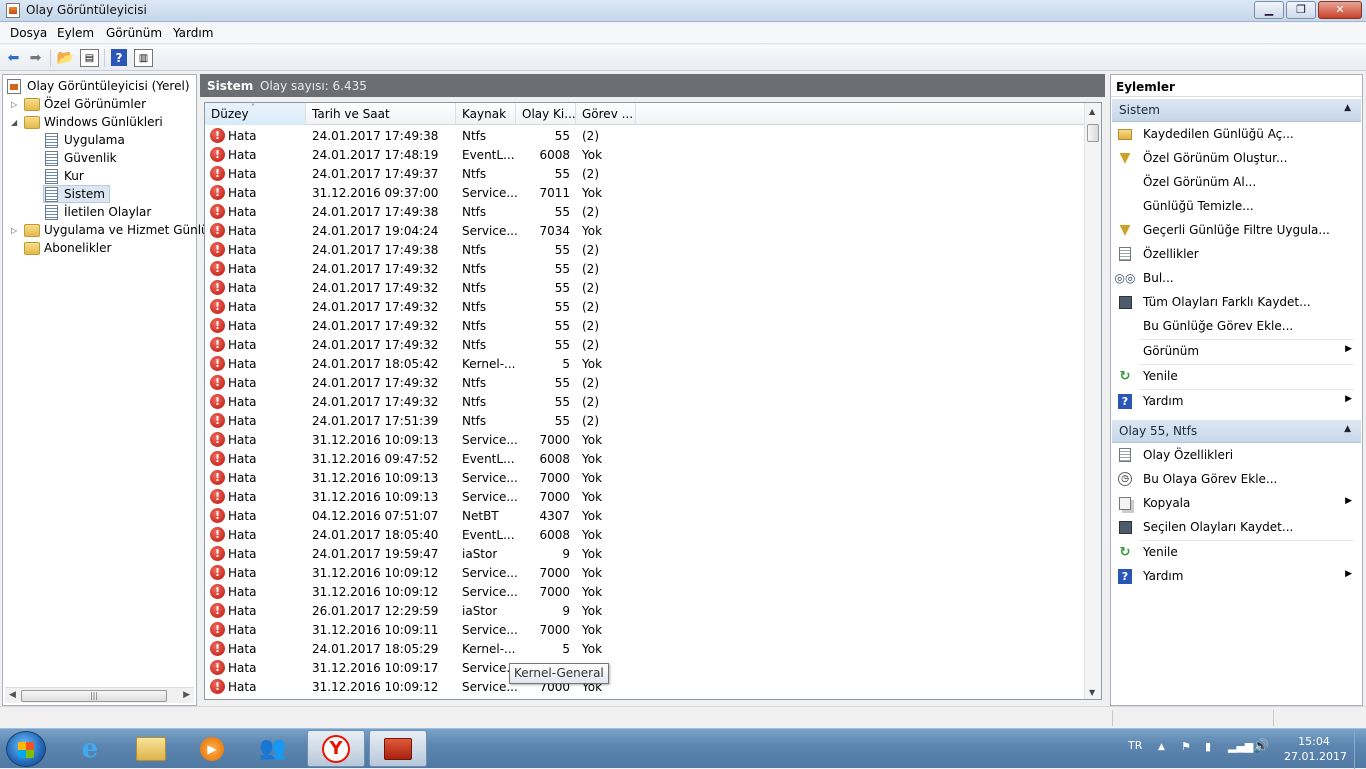 The width and height of the screenshot is (1366, 769). Describe the element at coordinates (645, 174) in the screenshot. I see `table-row: ! Hata 24.01.2017 17:49:37 Ntfs 55 (2)` at that location.